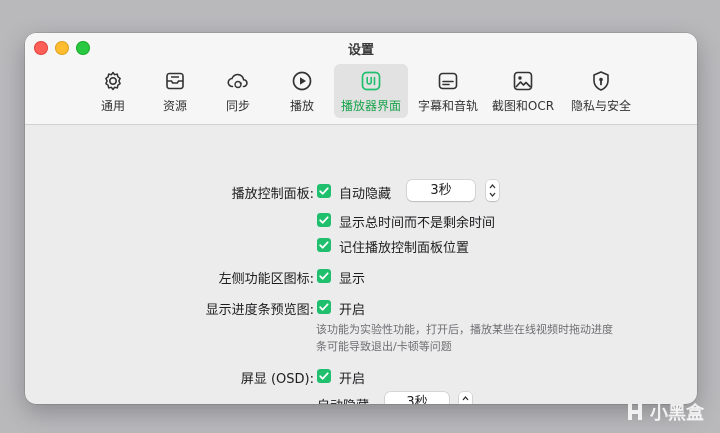 Image resolution: width=720 pixels, height=433 pixels. I want to click on tab-label: 字幕和音轨, so click(447, 106).